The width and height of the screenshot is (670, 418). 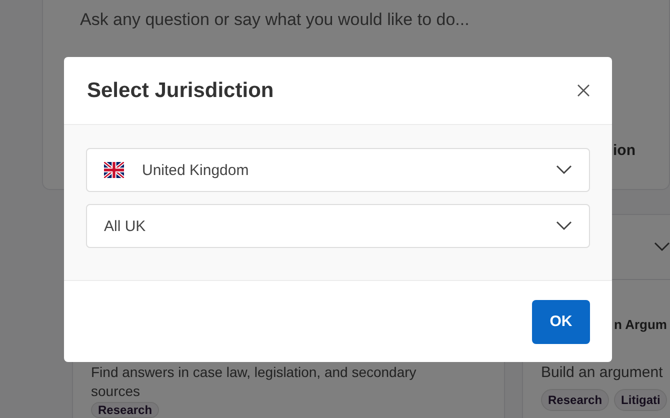 I want to click on tag: Litigati, so click(x=641, y=400).